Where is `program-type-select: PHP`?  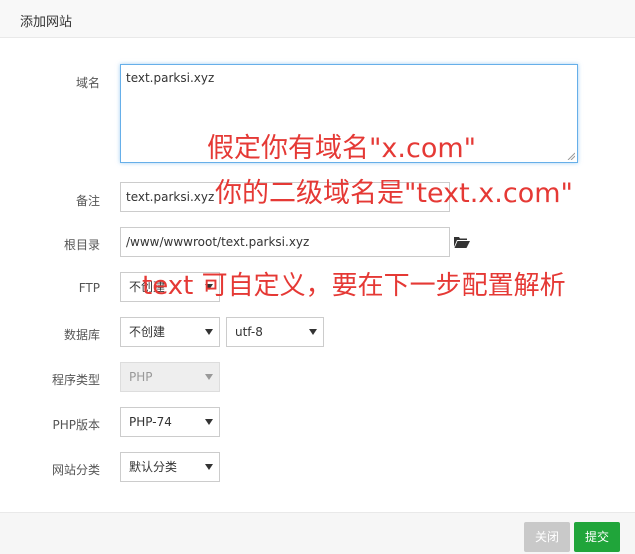 program-type-select: PHP is located at coordinates (170, 377).